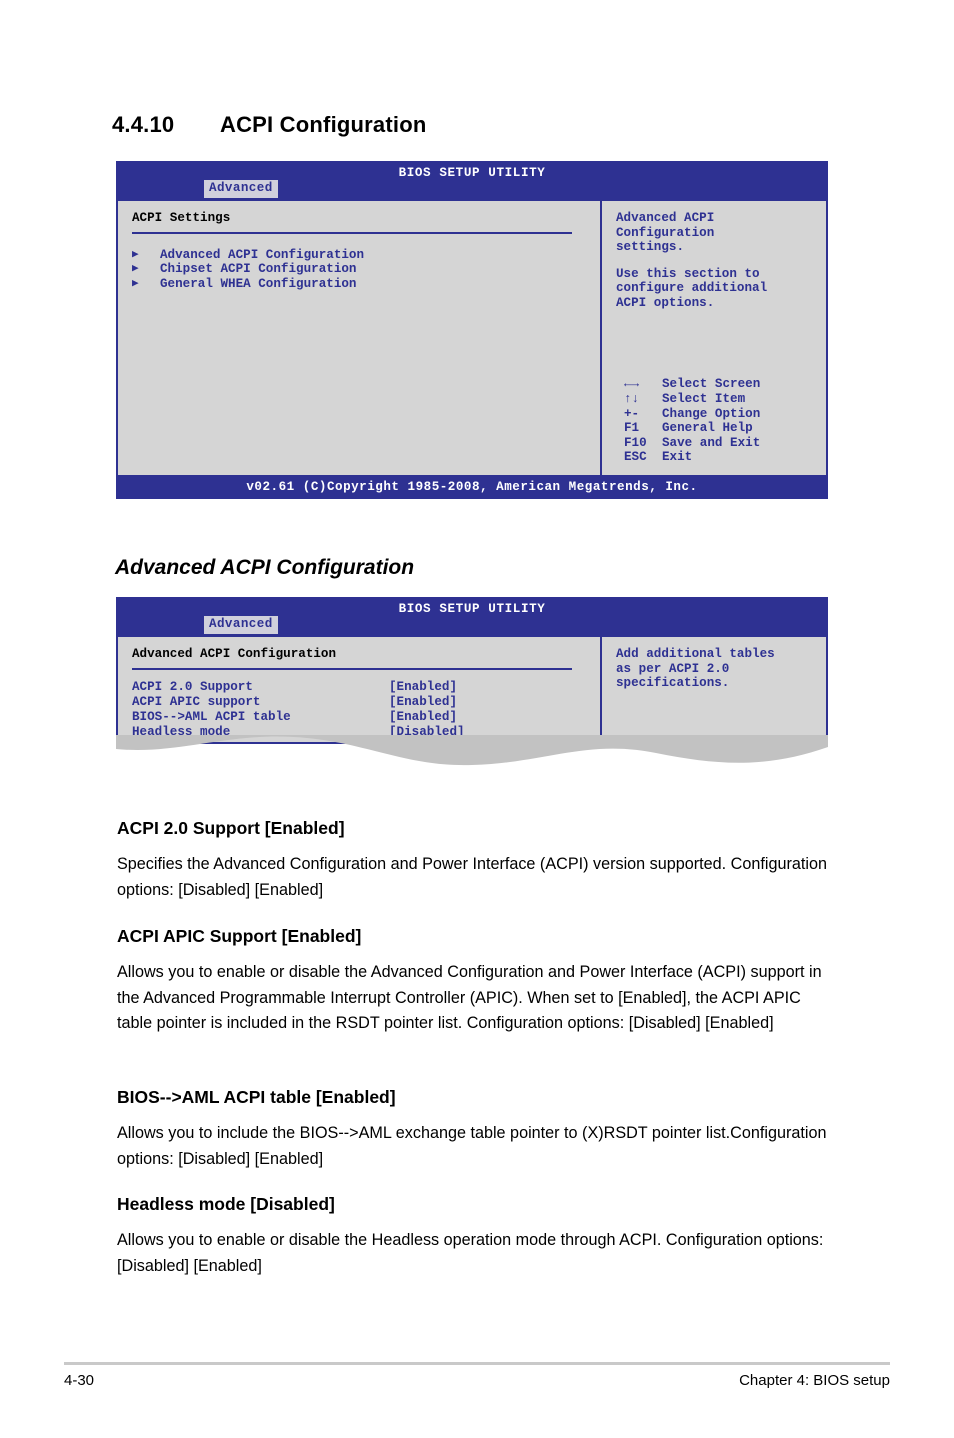 Image resolution: width=954 pixels, height=1438 pixels. What do you see at coordinates (635, 457) in the screenshot?
I see `bios-key-legend-key: ESC` at bounding box center [635, 457].